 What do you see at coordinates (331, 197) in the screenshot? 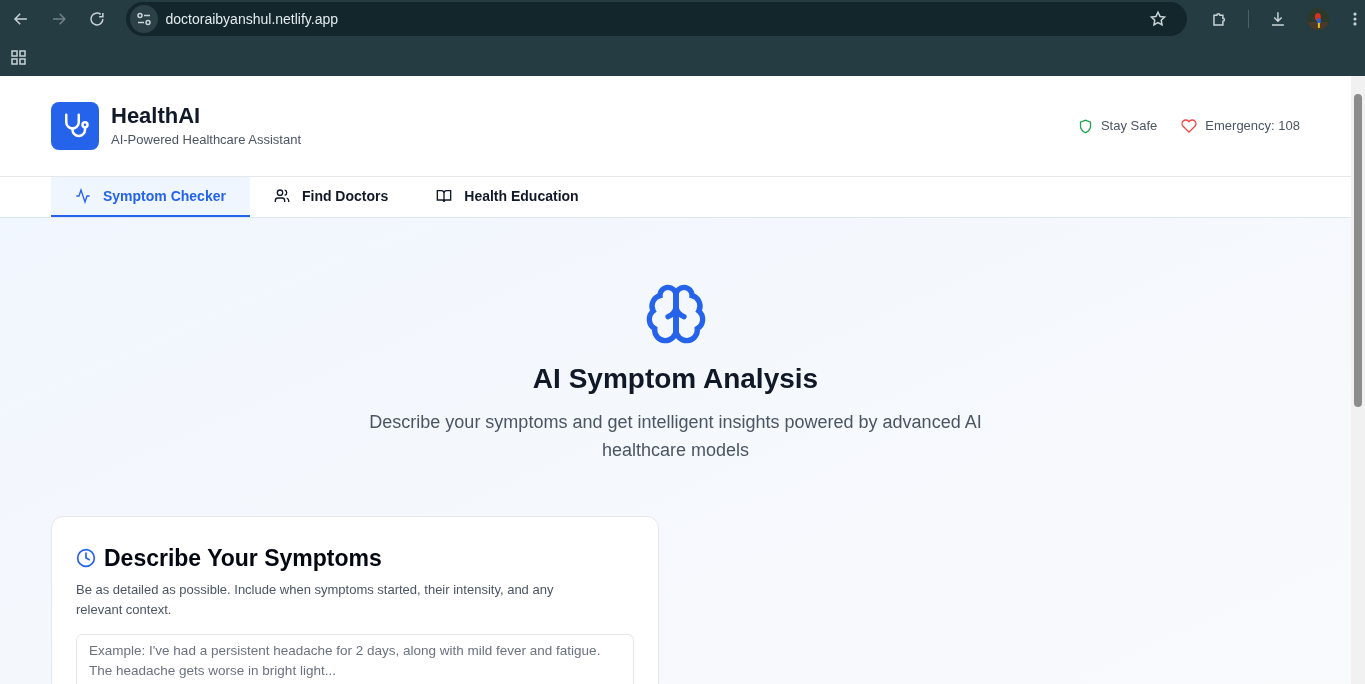
I see `nav-tab: Find Doctors` at bounding box center [331, 197].